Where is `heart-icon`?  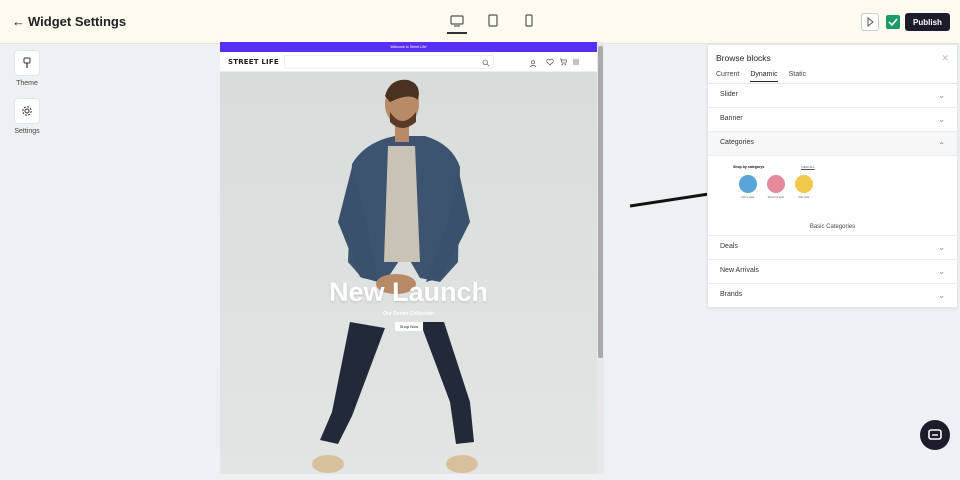
heart-icon is located at coordinates (550, 62).